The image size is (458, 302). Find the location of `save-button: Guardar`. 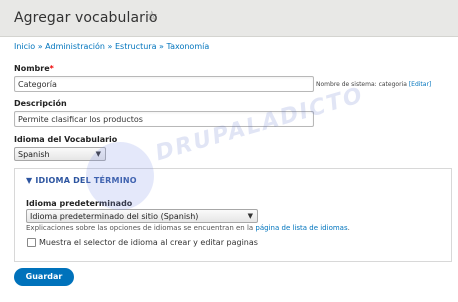

save-button: Guardar is located at coordinates (44, 277).